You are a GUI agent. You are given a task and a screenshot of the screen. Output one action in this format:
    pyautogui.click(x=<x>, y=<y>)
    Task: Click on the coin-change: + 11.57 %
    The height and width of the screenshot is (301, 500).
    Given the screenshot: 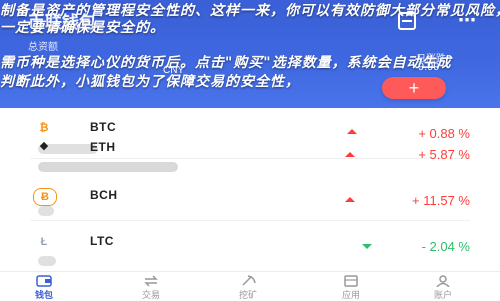 What is the action you would take?
    pyautogui.click(x=441, y=200)
    